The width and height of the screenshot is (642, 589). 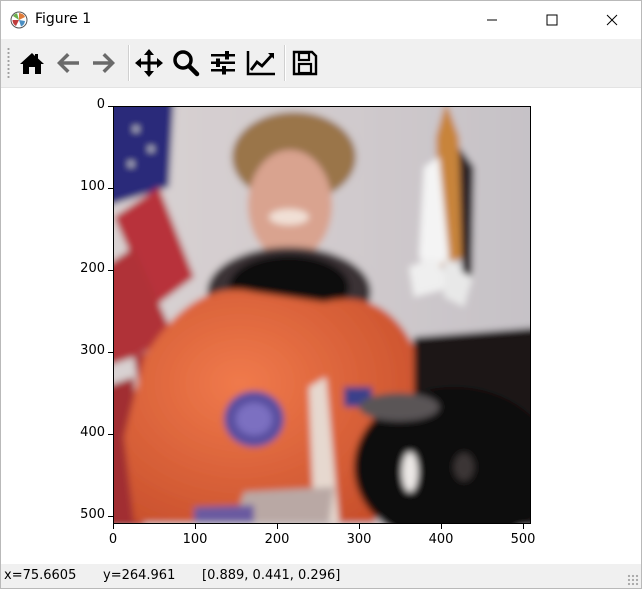 What do you see at coordinates (523, 539) in the screenshot?
I see `x-tick-label: 500` at bounding box center [523, 539].